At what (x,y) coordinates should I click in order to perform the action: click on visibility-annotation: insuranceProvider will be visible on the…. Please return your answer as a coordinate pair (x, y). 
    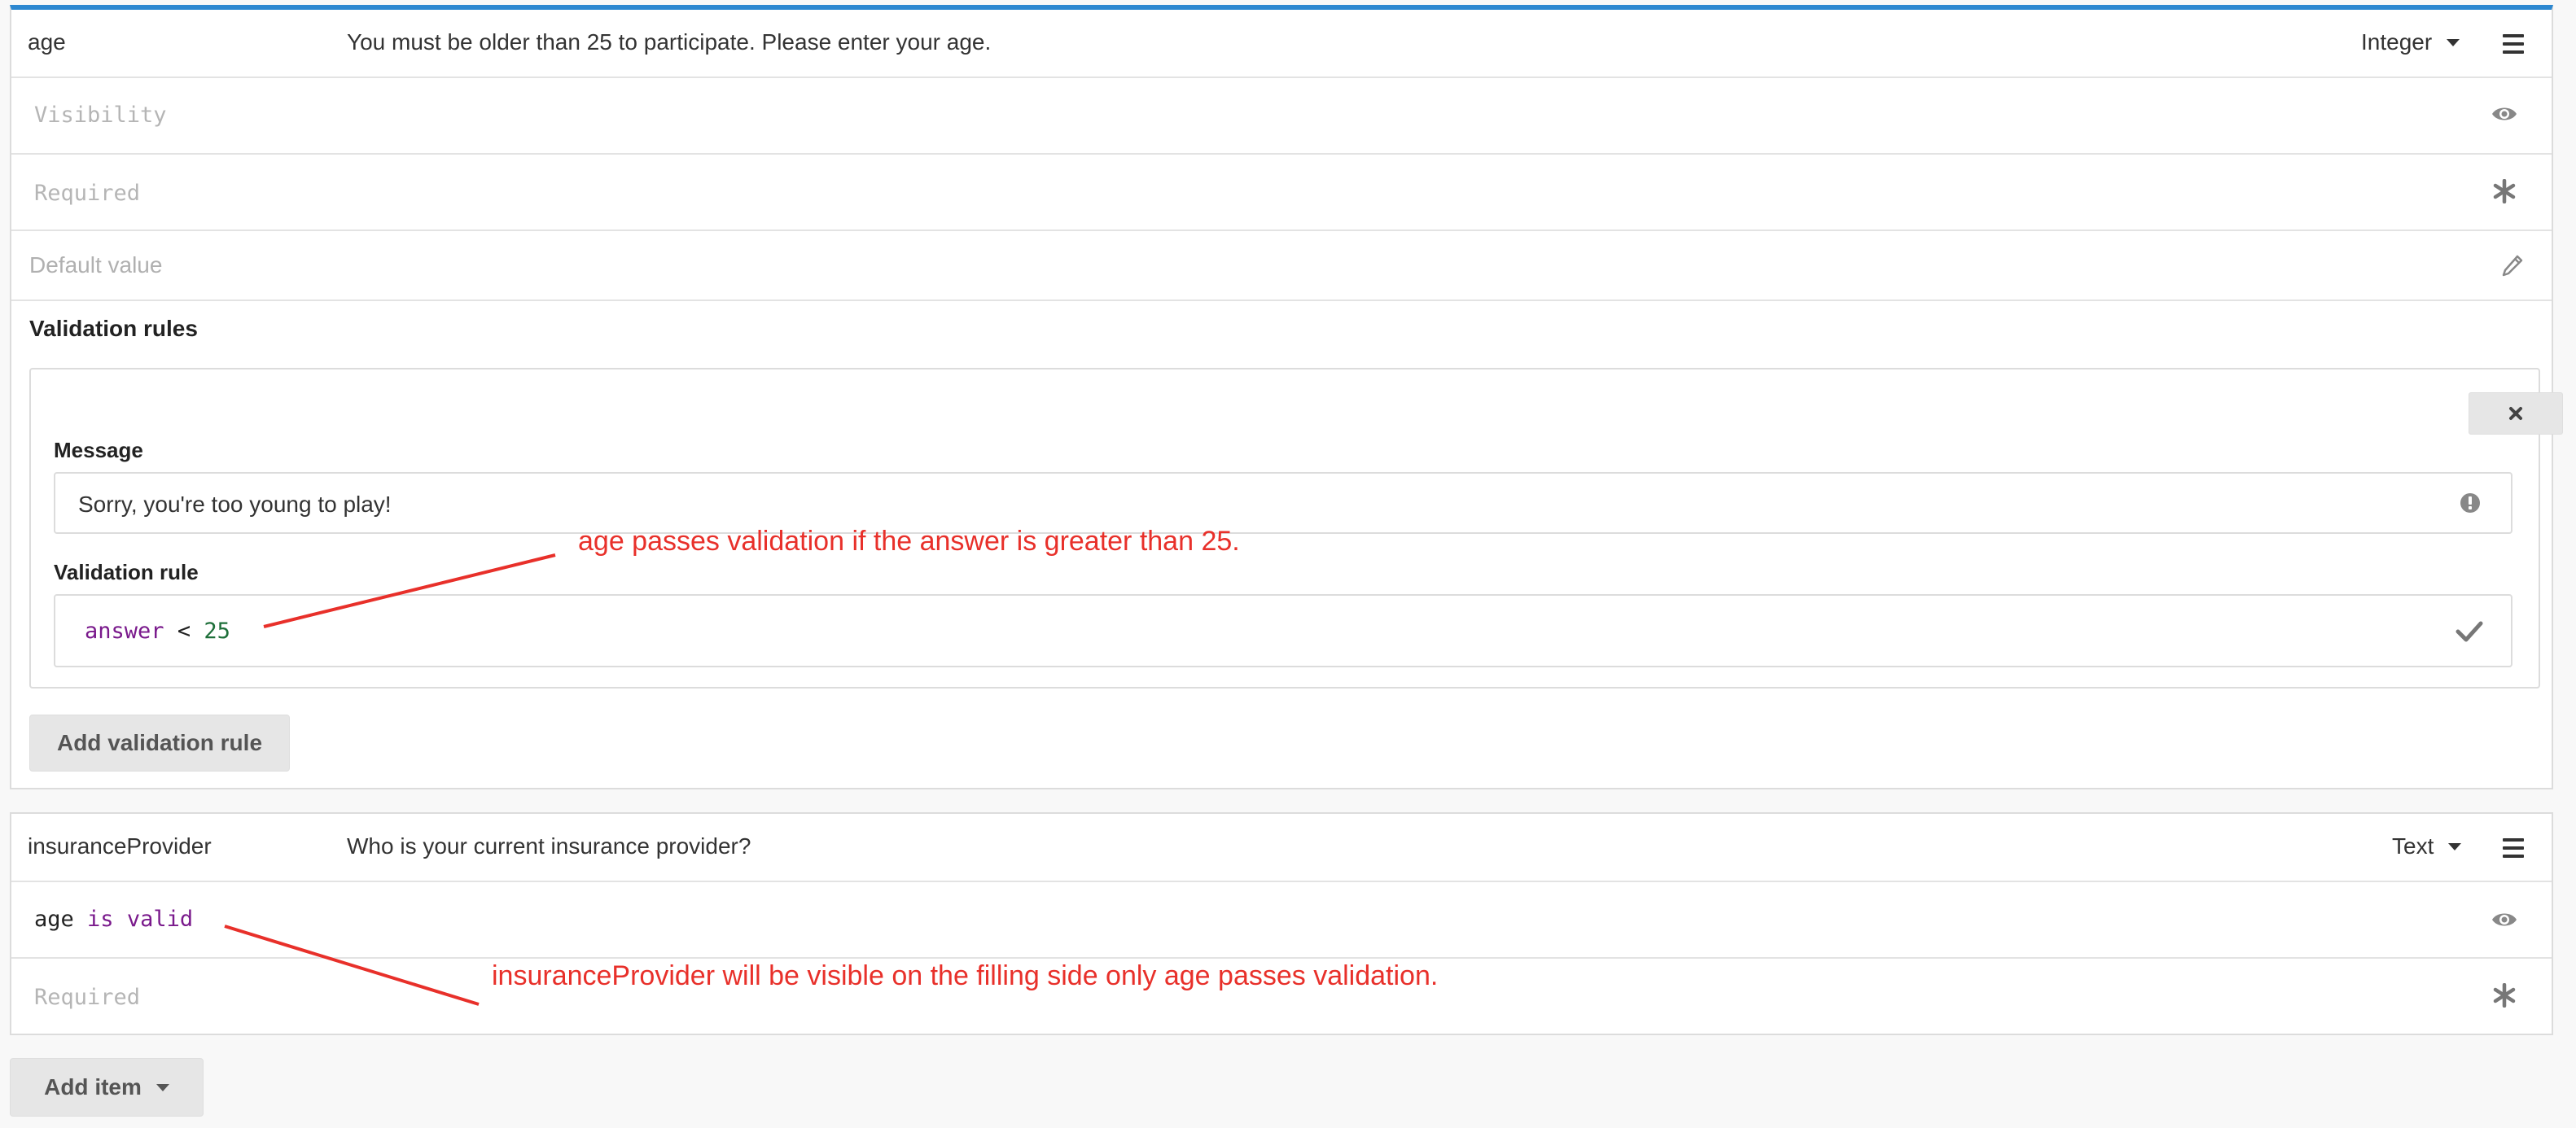
    Looking at the image, I should click on (965, 976).